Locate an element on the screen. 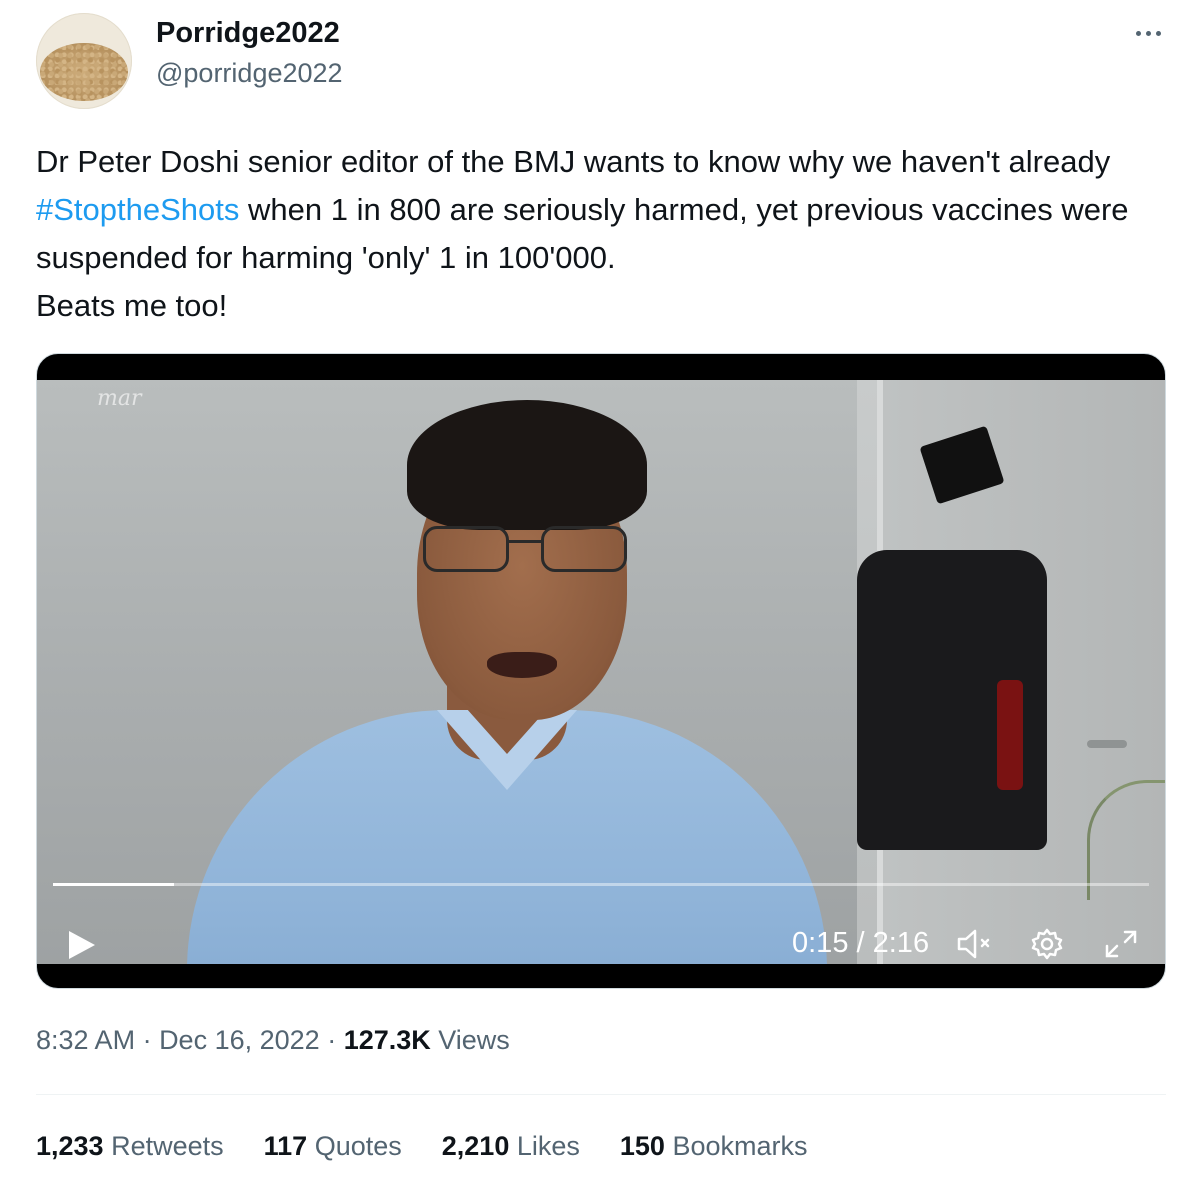 This screenshot has height=1198, width=1200. video-time: 0:15 / 2:16 is located at coordinates (861, 943).